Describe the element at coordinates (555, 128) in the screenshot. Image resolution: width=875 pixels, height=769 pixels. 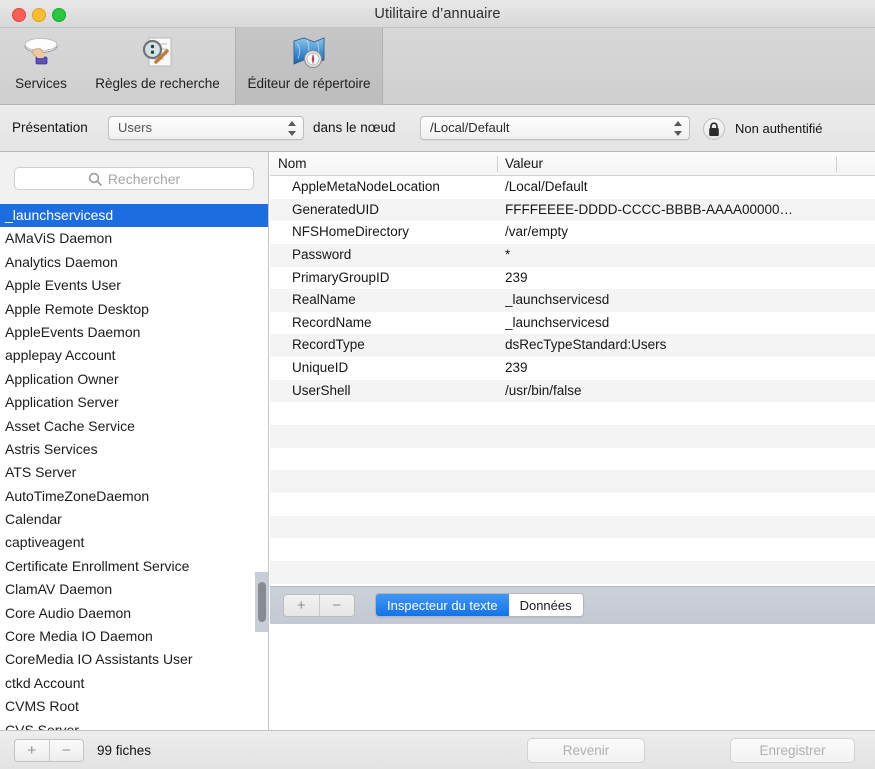
I see `node-select: /Local/Default` at that location.